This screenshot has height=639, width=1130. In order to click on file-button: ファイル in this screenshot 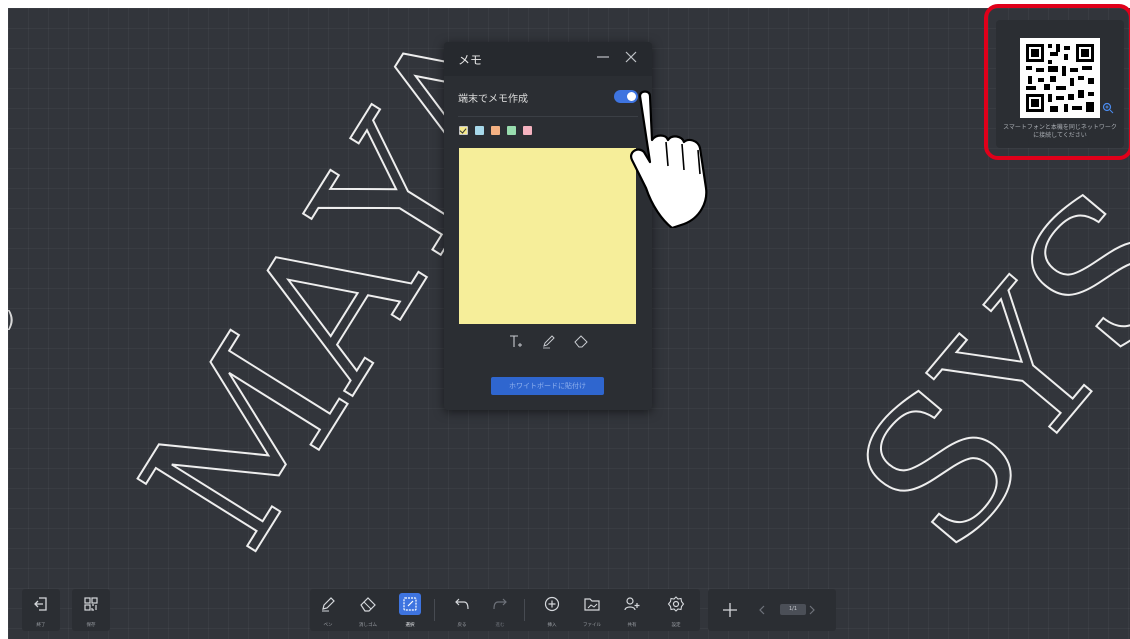, I will do `click(592, 610)`.